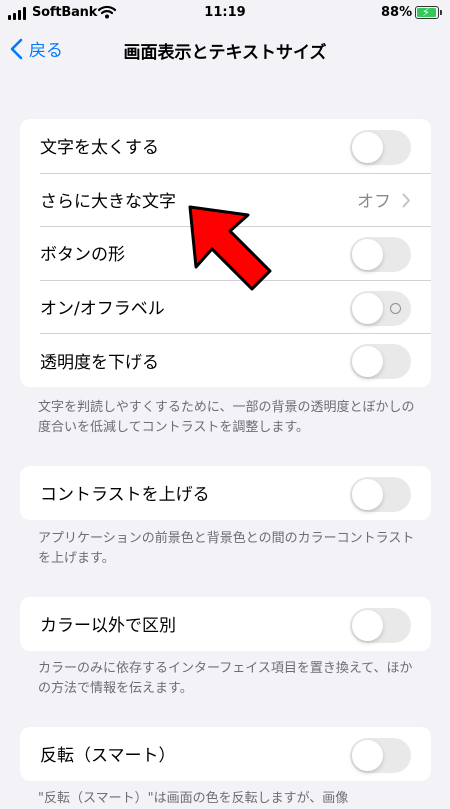 This screenshot has height=809, width=450. What do you see at coordinates (225, 15) in the screenshot?
I see `status-bar: SoftBank 11:19 88% ⚡` at bounding box center [225, 15].